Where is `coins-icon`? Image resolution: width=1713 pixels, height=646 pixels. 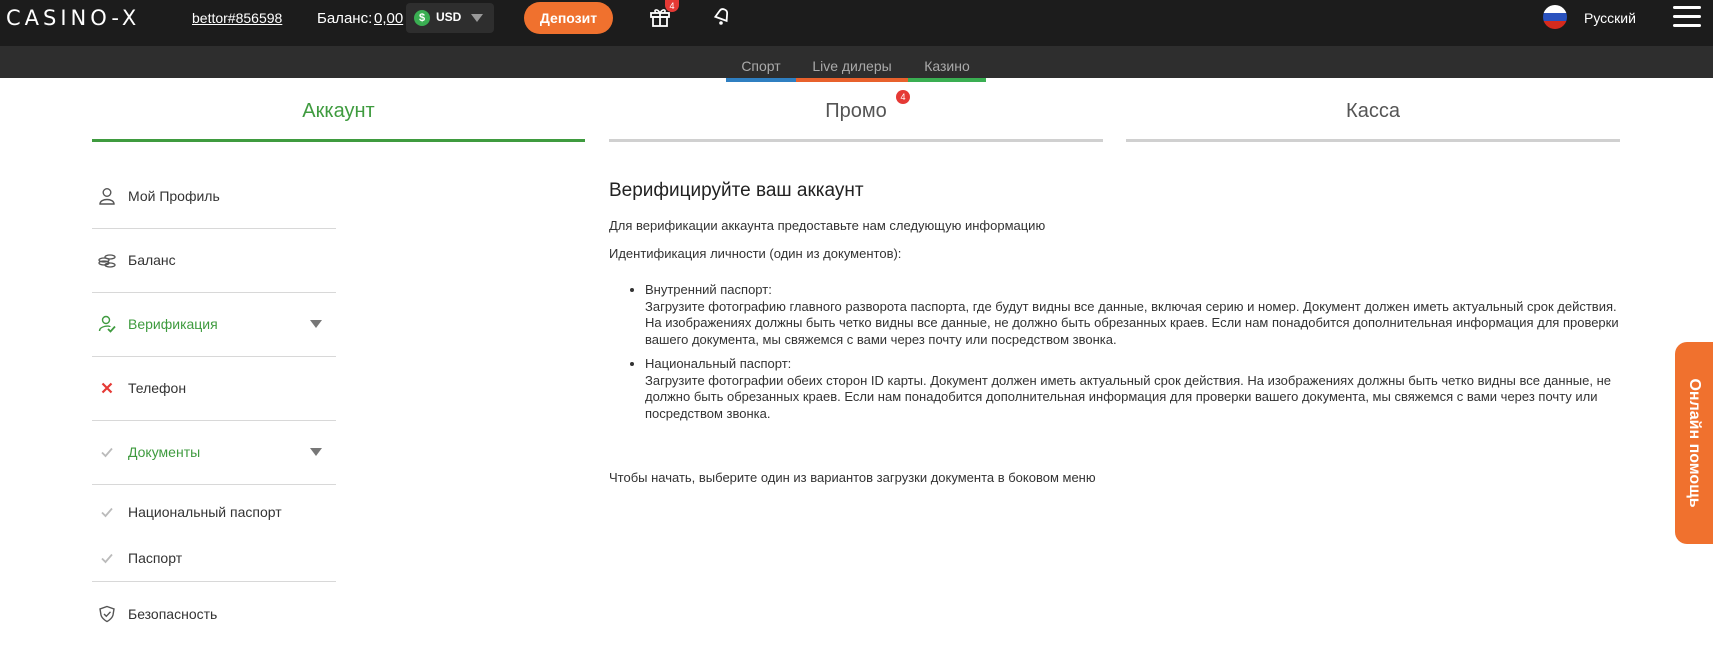
coins-icon is located at coordinates (107, 261).